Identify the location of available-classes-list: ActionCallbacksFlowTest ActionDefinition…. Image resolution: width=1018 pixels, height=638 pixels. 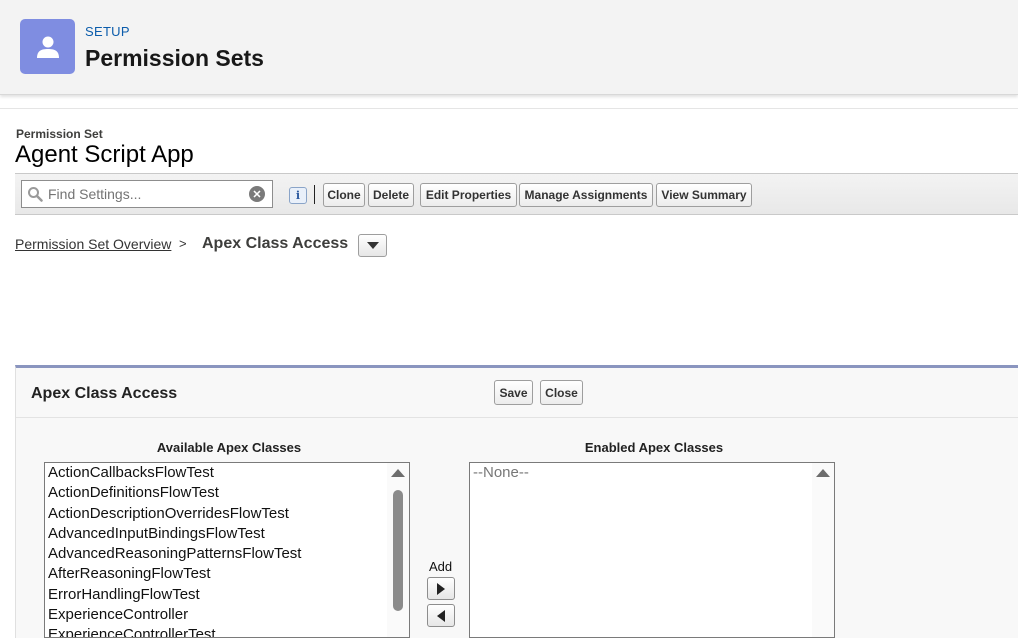
(227, 550).